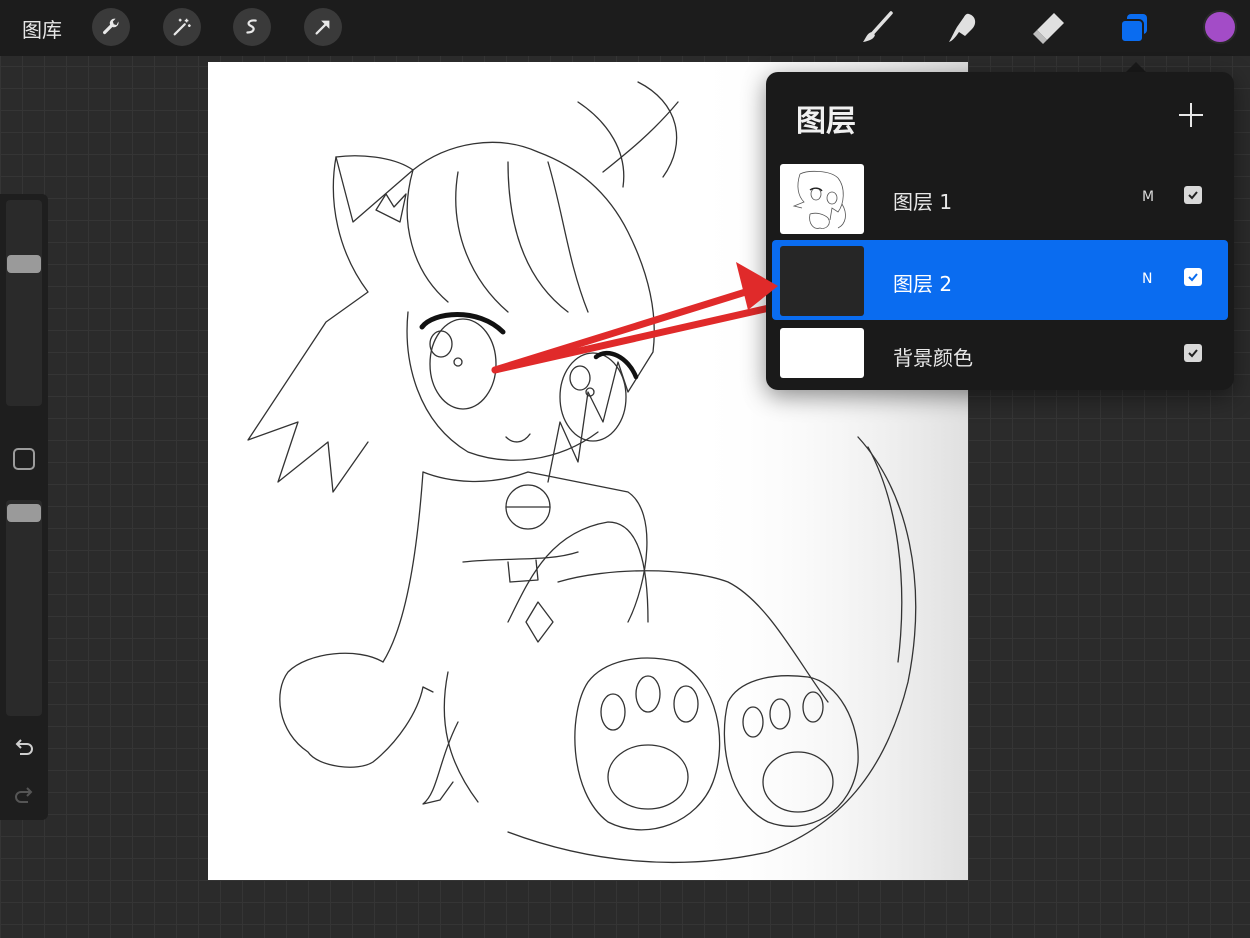 The image size is (1250, 938). I want to click on layer-row-background: 背景颜色, so click(1000, 352).